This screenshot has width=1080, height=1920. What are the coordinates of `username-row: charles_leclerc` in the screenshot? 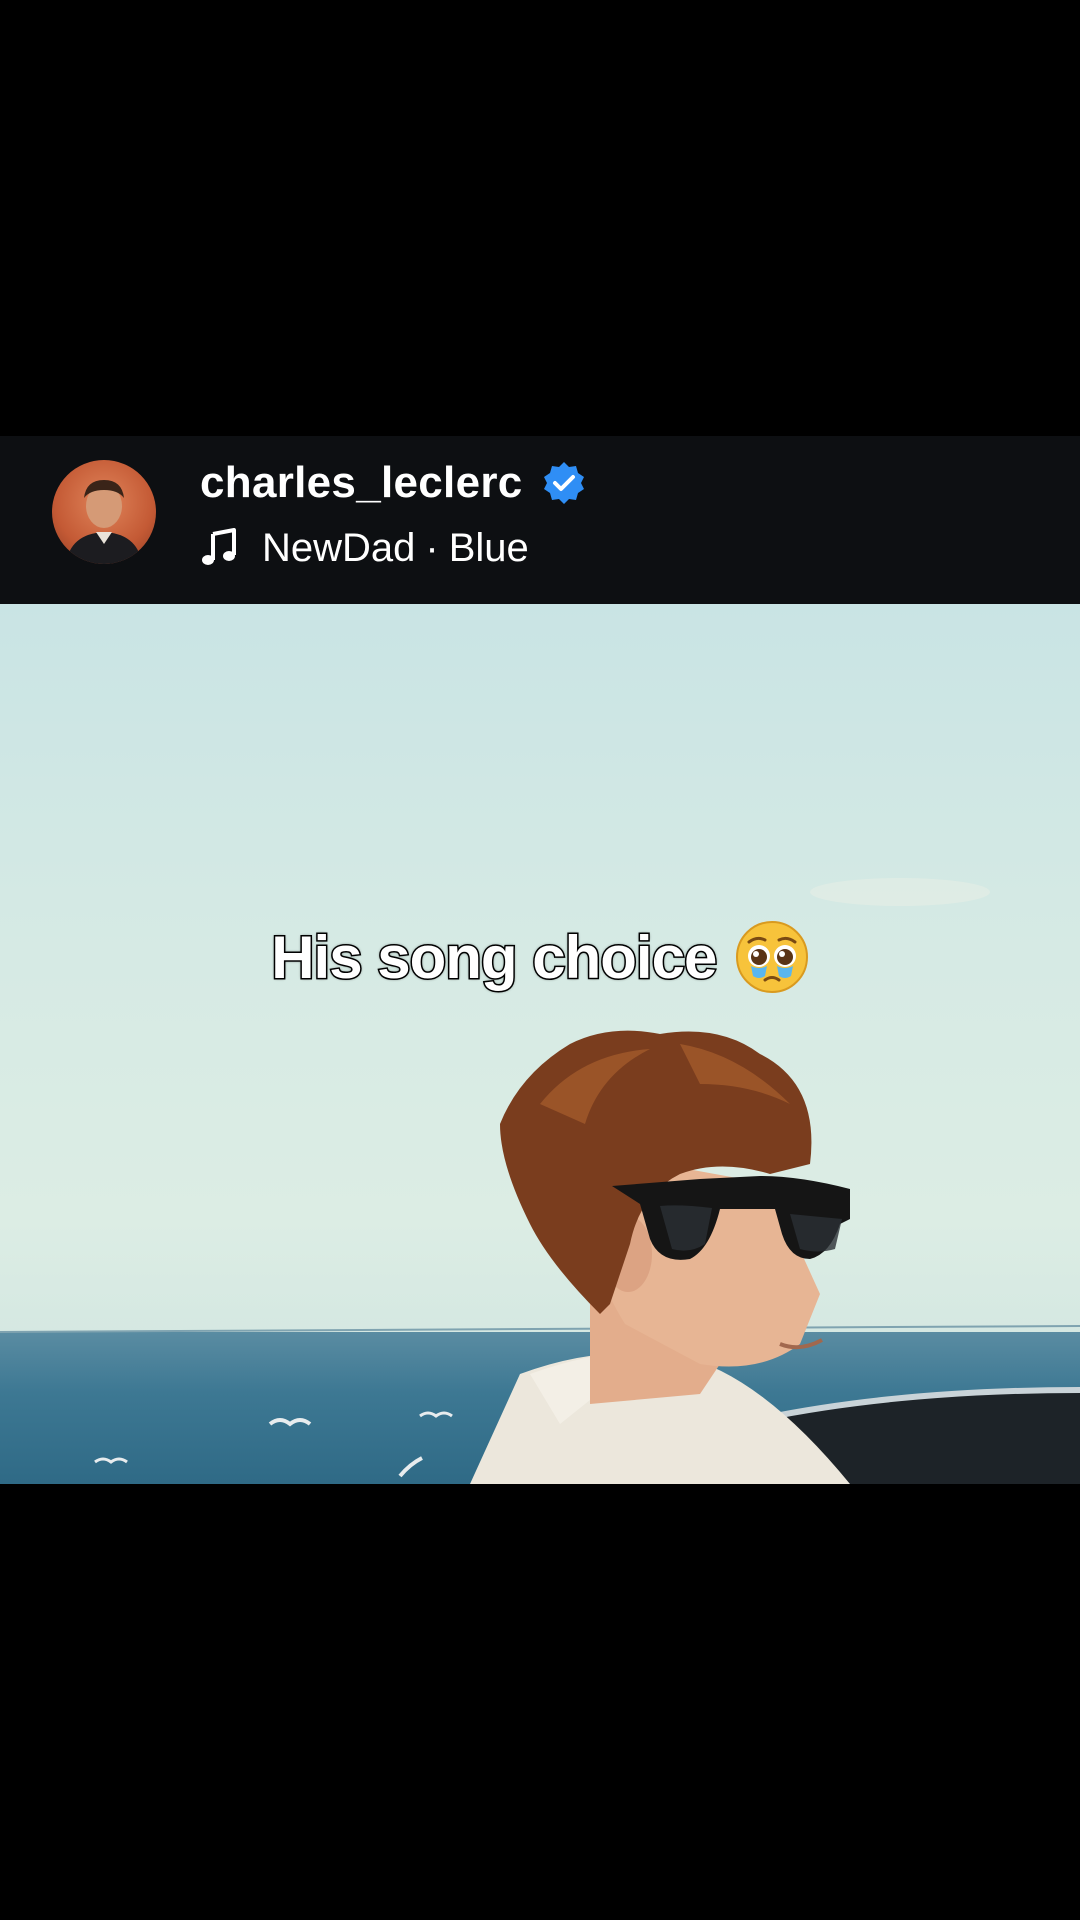 It's located at (393, 483).